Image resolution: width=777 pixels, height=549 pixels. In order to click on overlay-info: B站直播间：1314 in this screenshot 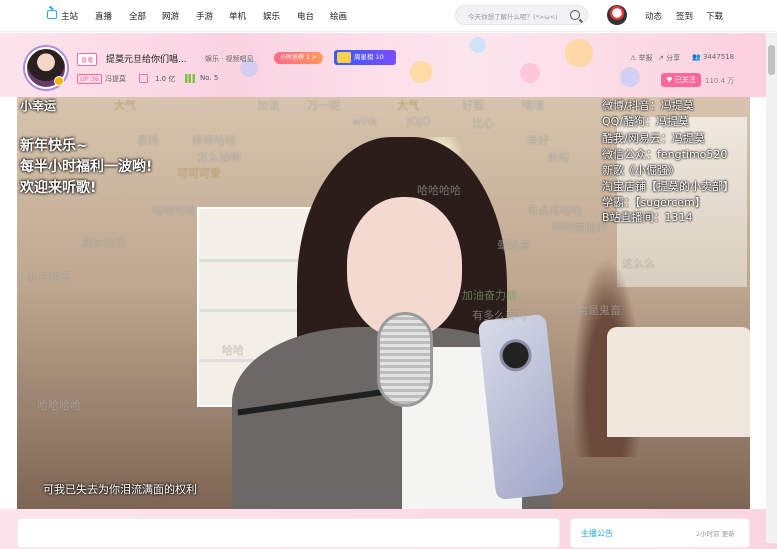, I will do `click(647, 217)`.